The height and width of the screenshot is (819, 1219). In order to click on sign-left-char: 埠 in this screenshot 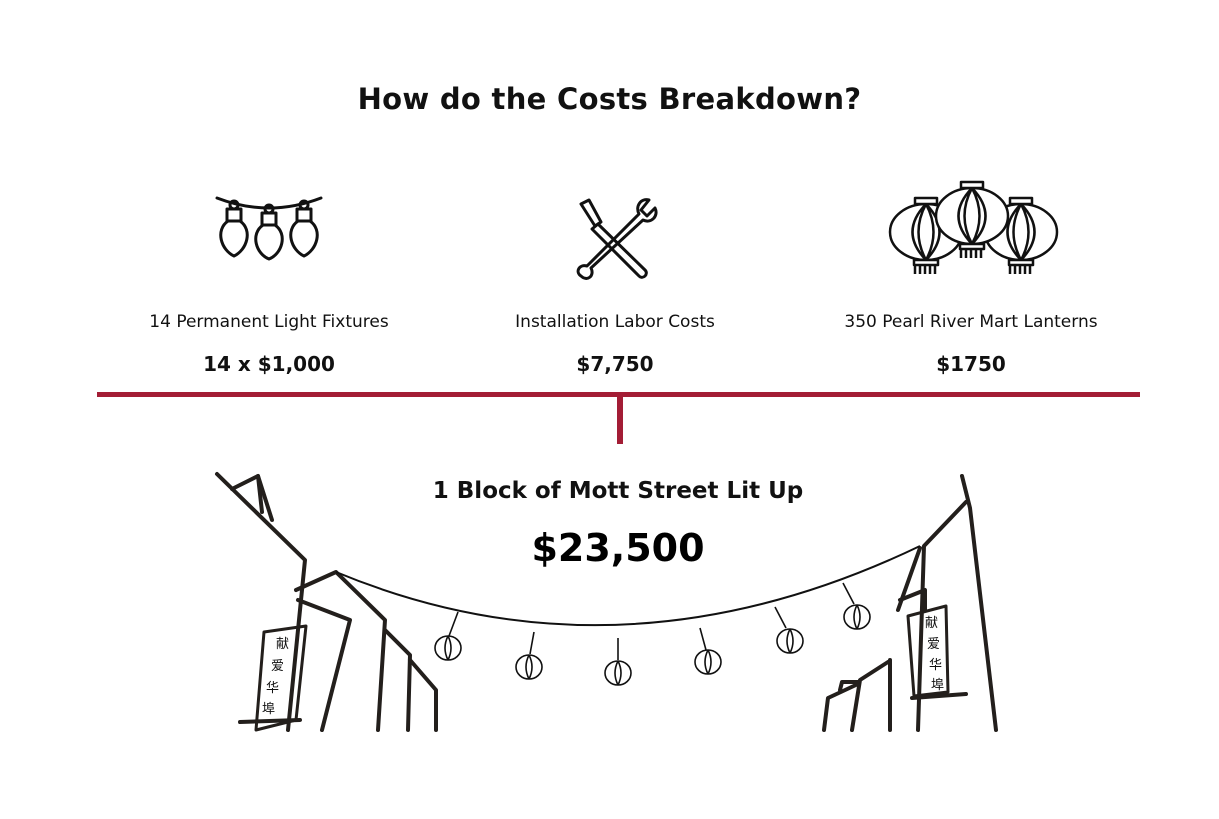, I will do `click(268, 709)`.